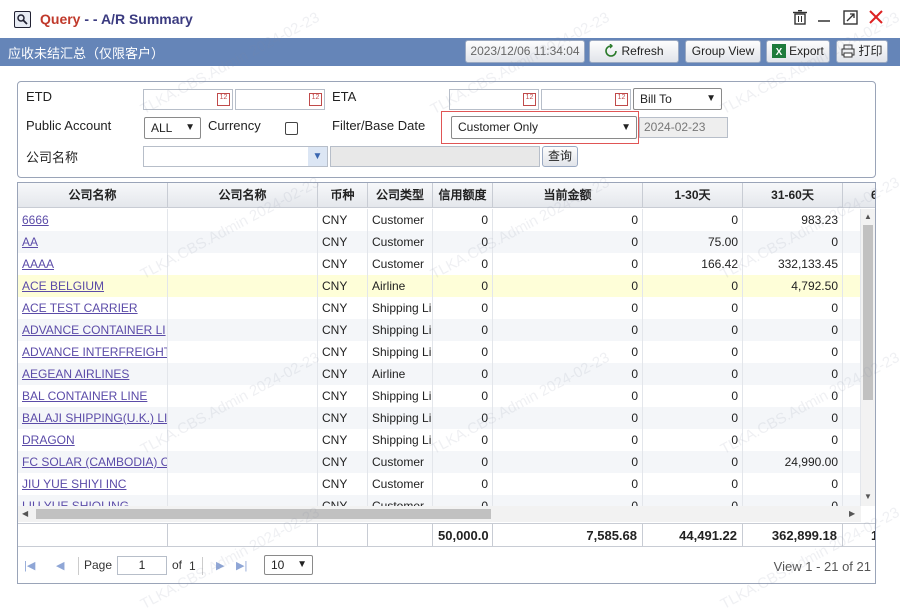 This screenshot has width=900, height=613. I want to click on col-header-31-60: 31-60天, so click(793, 195).